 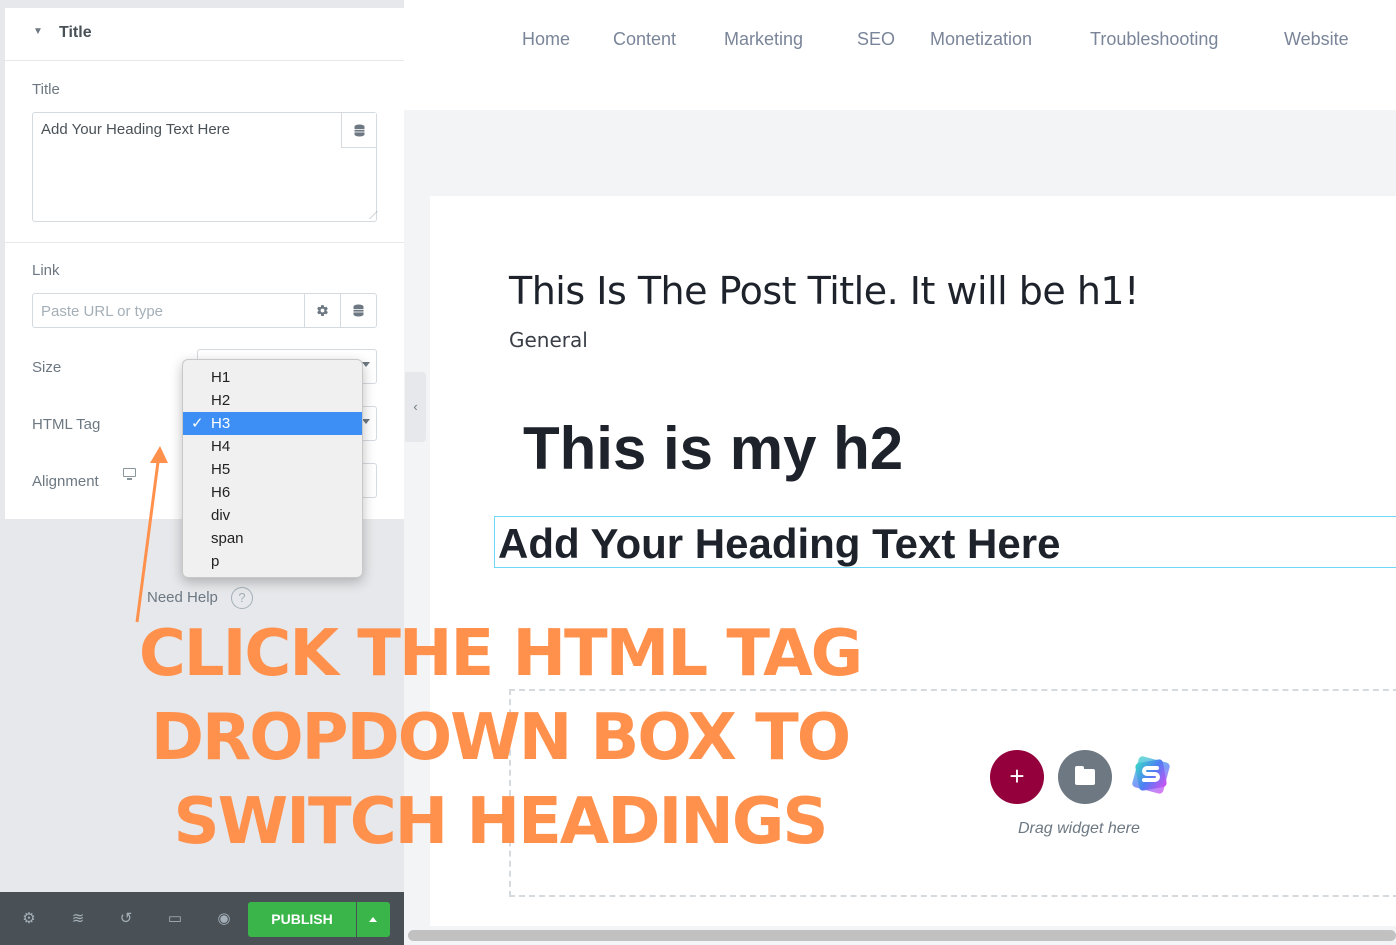 I want to click on option-label: H4, so click(x=221, y=446).